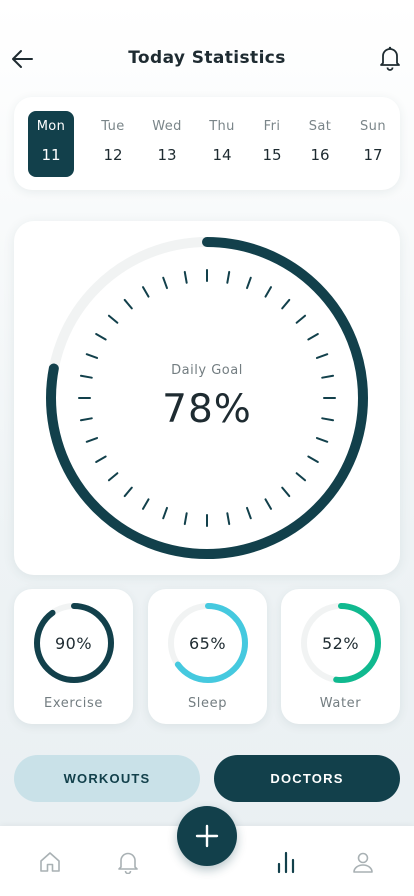 The image size is (414, 896). What do you see at coordinates (51, 126) in the screenshot?
I see `day-name: Mon` at bounding box center [51, 126].